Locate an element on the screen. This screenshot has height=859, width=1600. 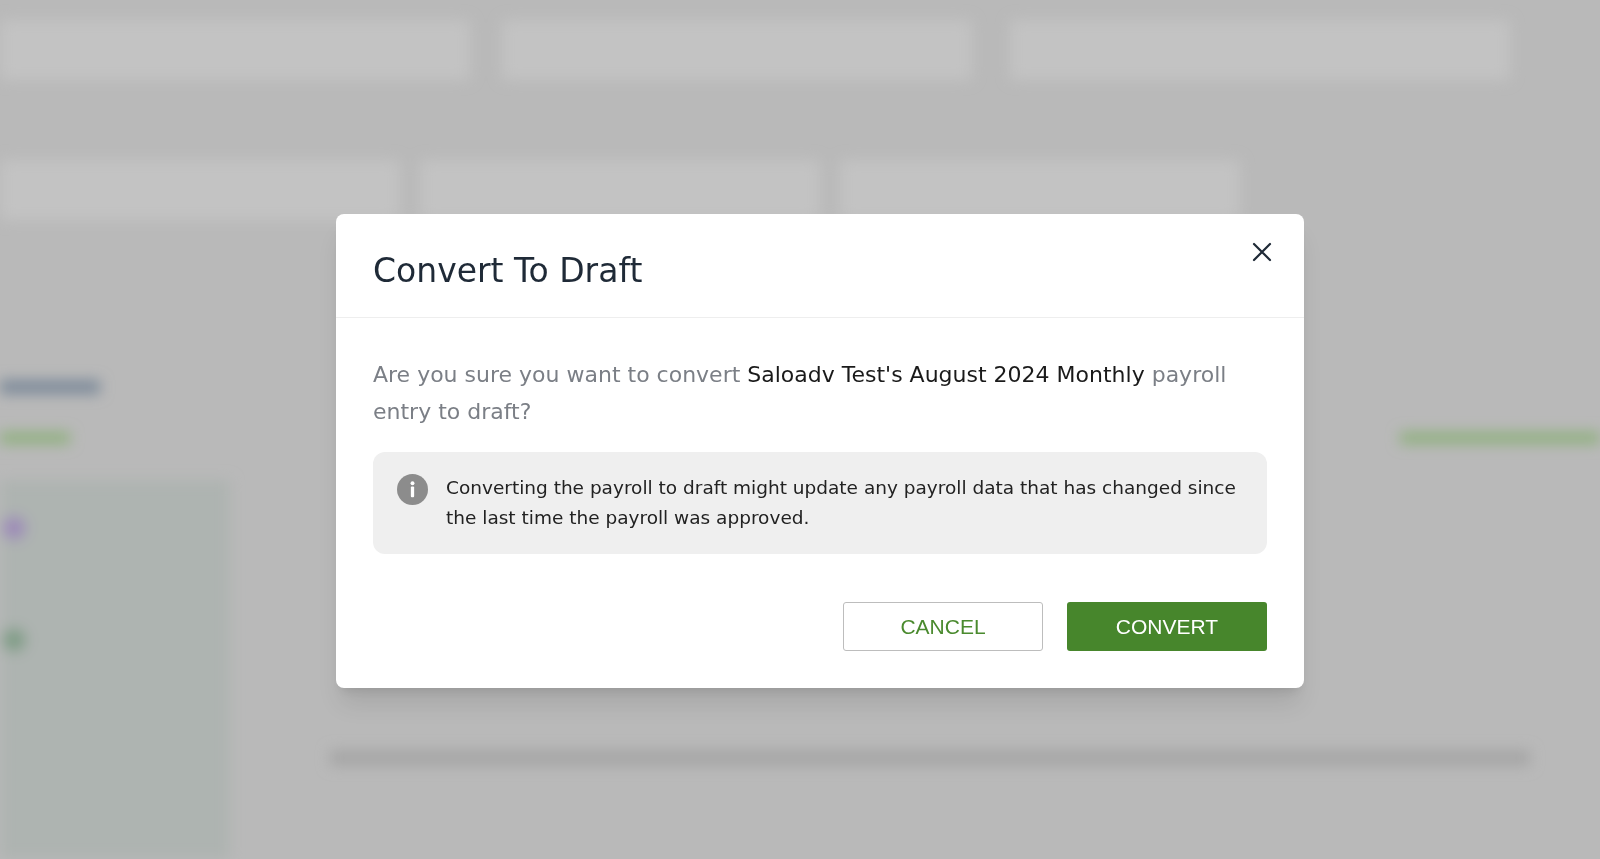
info-icon is located at coordinates (412, 489).